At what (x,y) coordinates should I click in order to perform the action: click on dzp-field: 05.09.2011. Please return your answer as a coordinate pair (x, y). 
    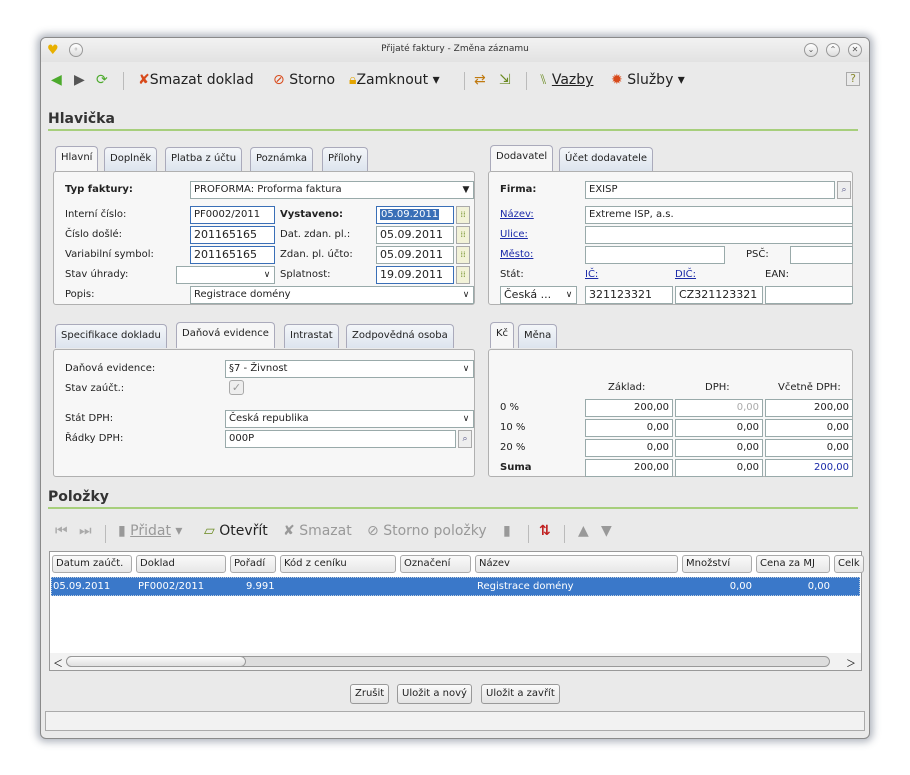
    Looking at the image, I should click on (415, 235).